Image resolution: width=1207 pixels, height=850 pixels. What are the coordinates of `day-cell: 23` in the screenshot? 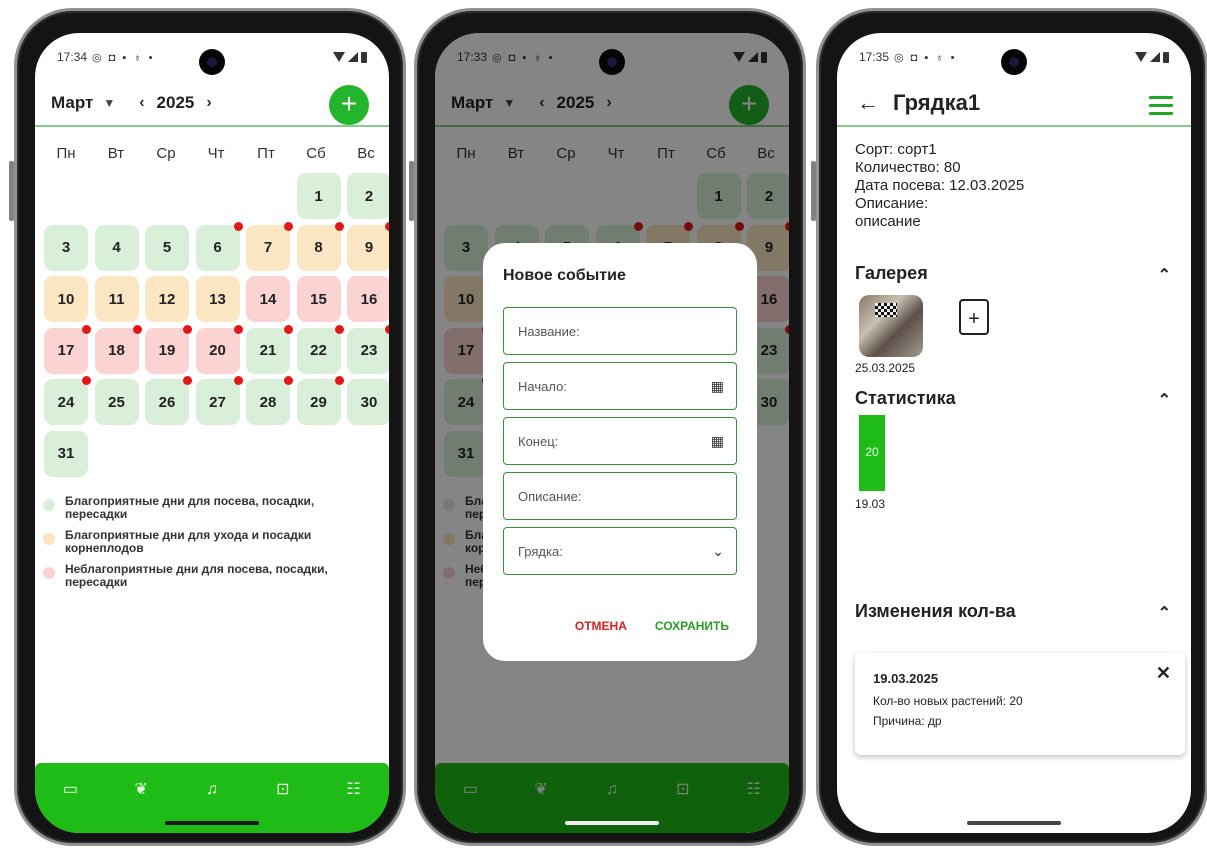 It's located at (368, 349).